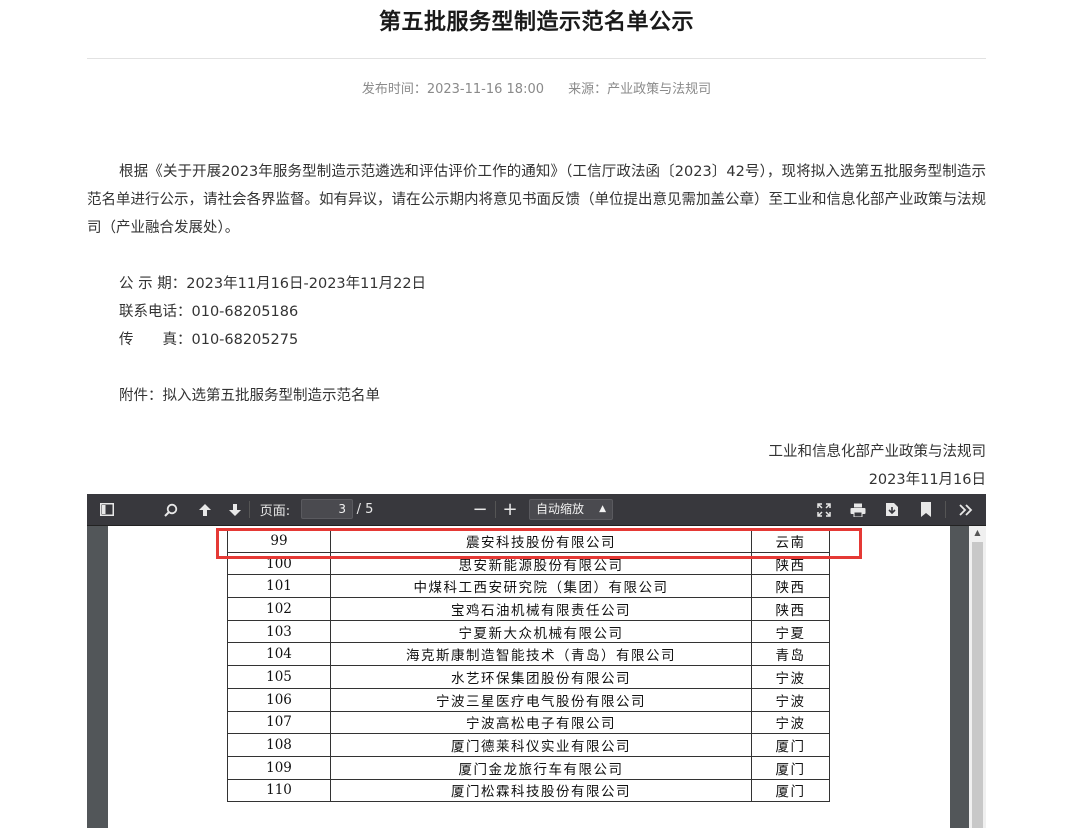 This screenshot has width=1073, height=828. Describe the element at coordinates (541, 586) in the screenshot. I see `cell-company-name: 中煤科工西安研究院（集团）有限公司` at that location.